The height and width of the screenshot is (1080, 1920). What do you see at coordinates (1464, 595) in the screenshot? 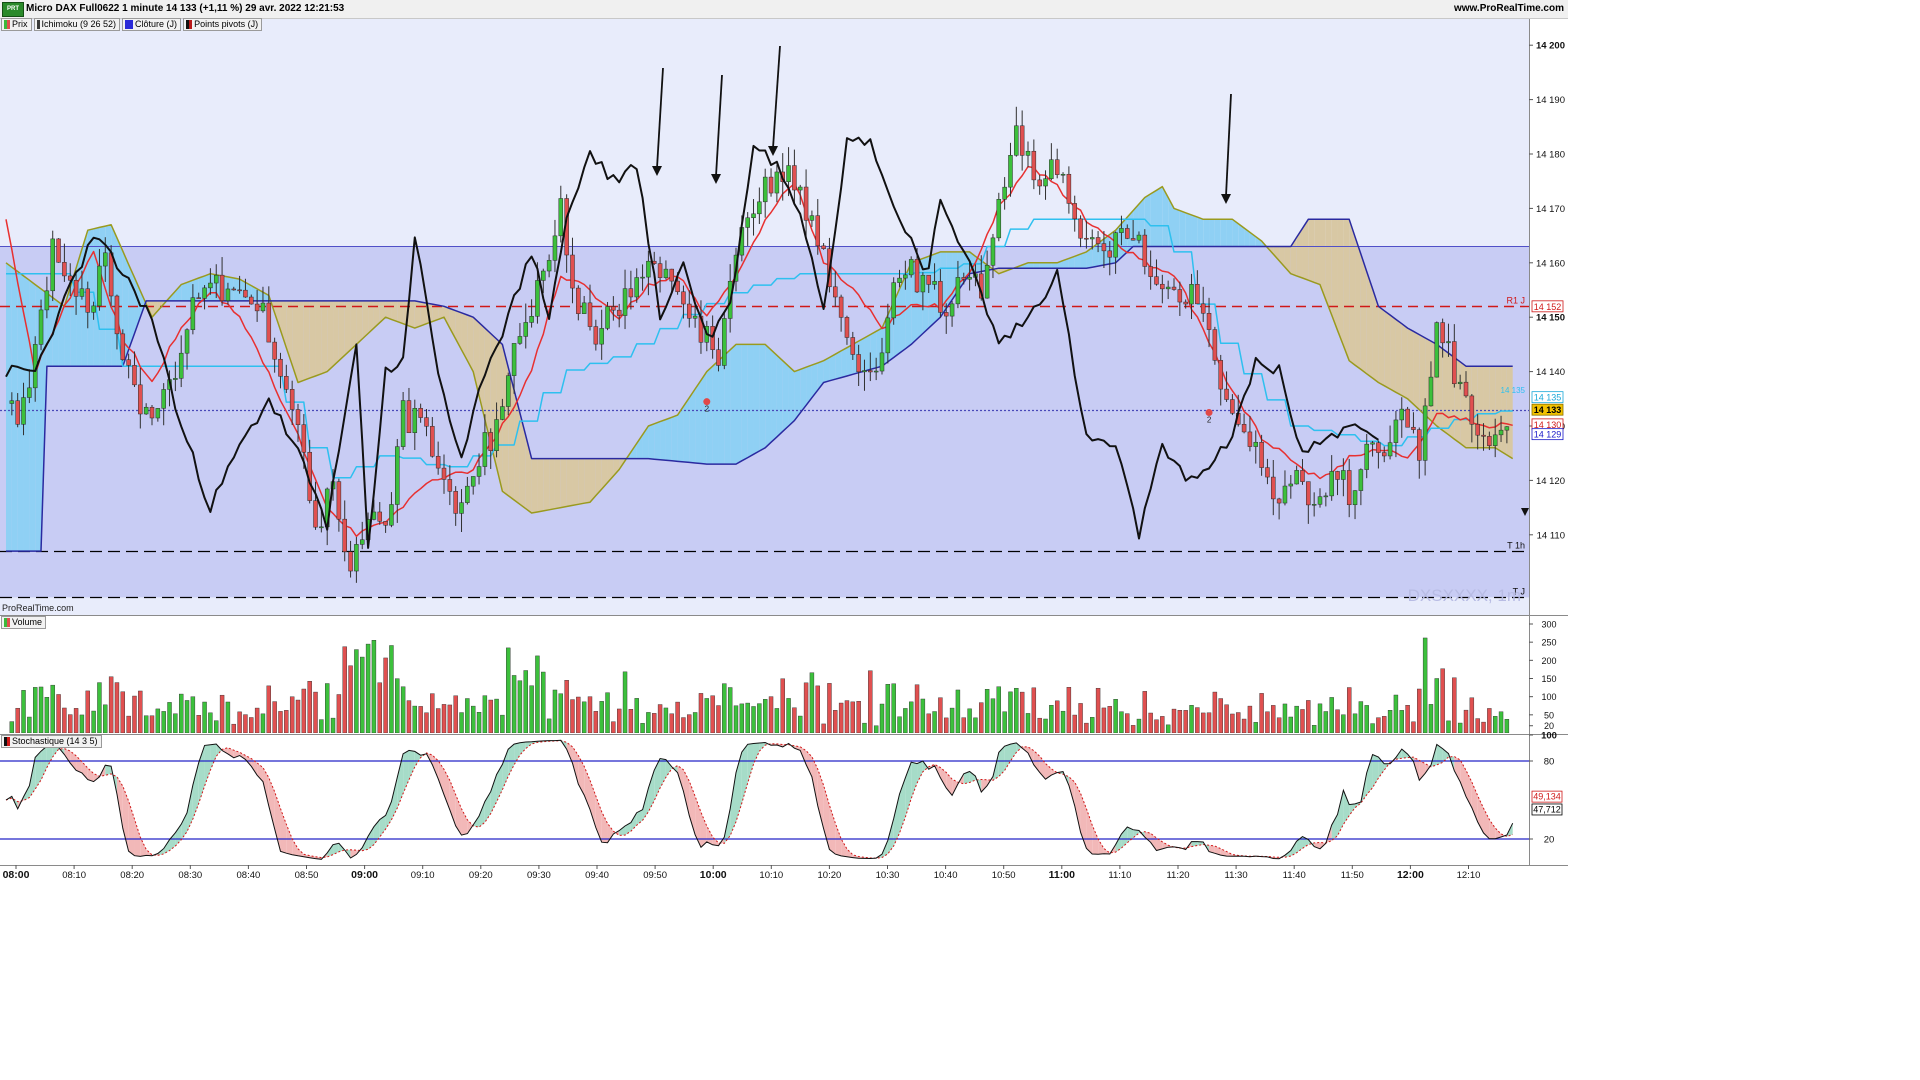
I see `watermark: DXSXXXX, 1m` at bounding box center [1464, 595].